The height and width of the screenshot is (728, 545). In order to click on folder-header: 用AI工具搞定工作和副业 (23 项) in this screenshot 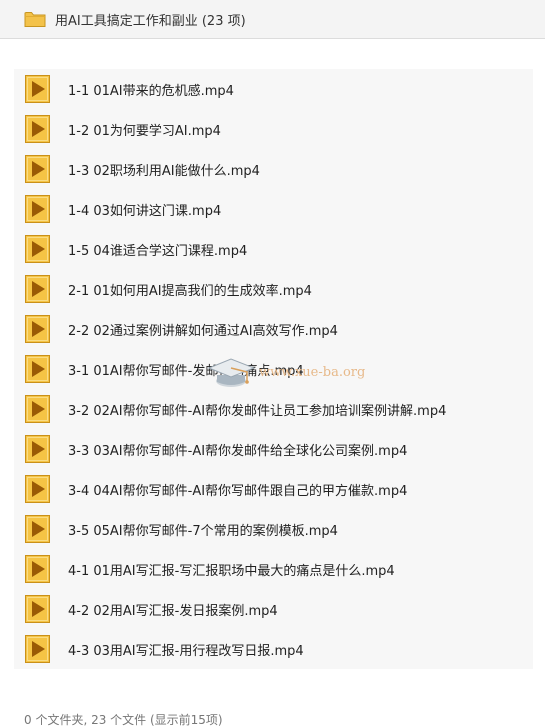, I will do `click(272, 19)`.